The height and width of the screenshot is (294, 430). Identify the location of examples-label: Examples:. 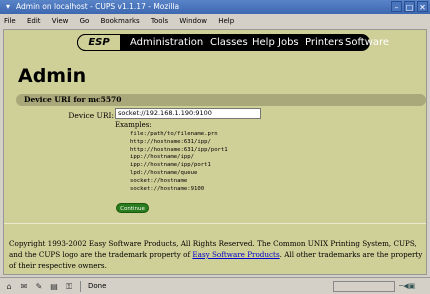
(133, 125).